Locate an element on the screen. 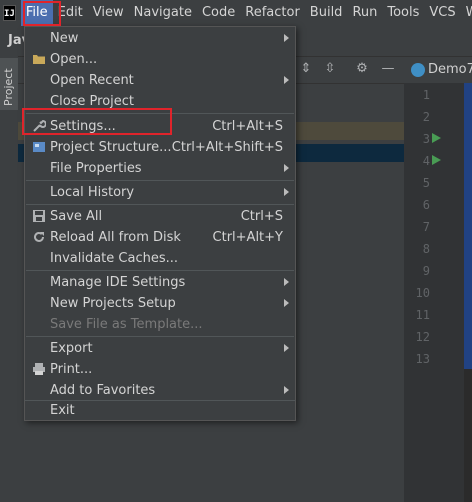 The height and width of the screenshot is (502, 472). file-menu-close-project-label: Close Project is located at coordinates (92, 101).